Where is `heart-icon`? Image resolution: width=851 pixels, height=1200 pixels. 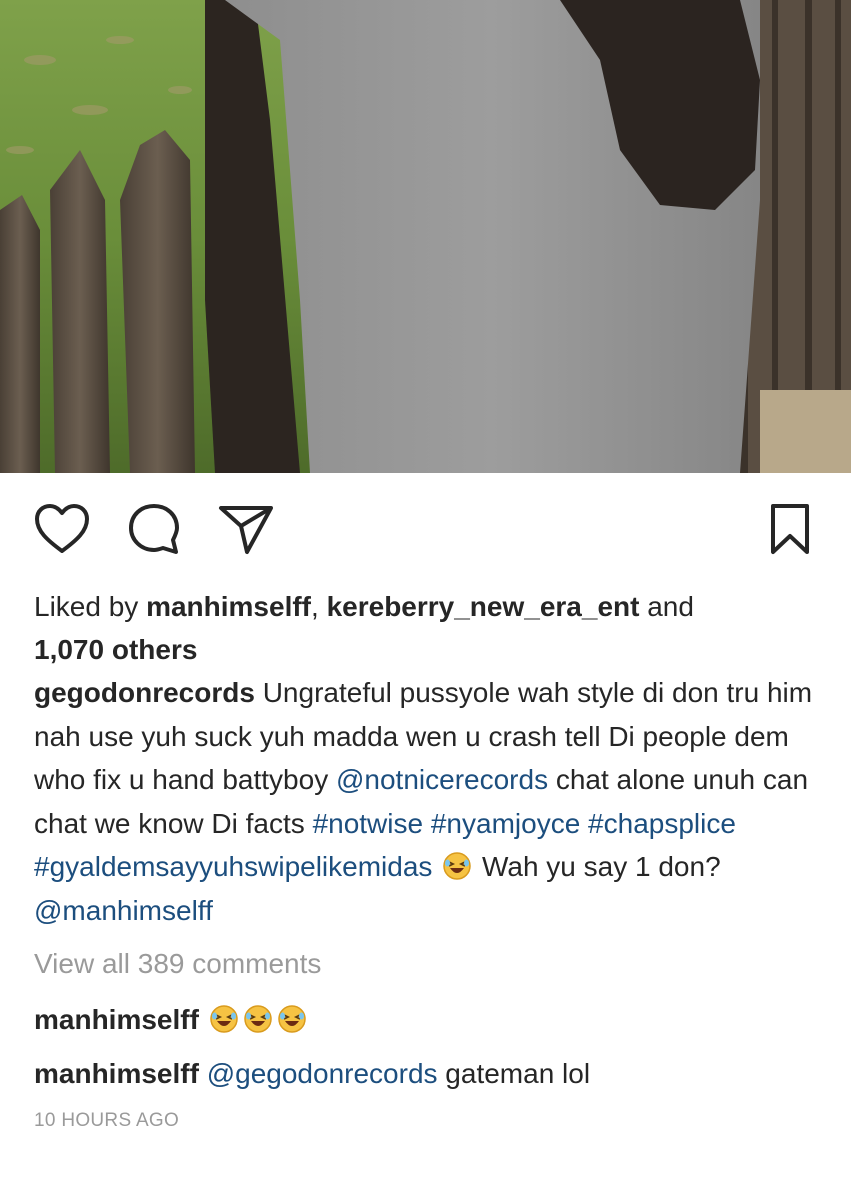 heart-icon is located at coordinates (62, 528).